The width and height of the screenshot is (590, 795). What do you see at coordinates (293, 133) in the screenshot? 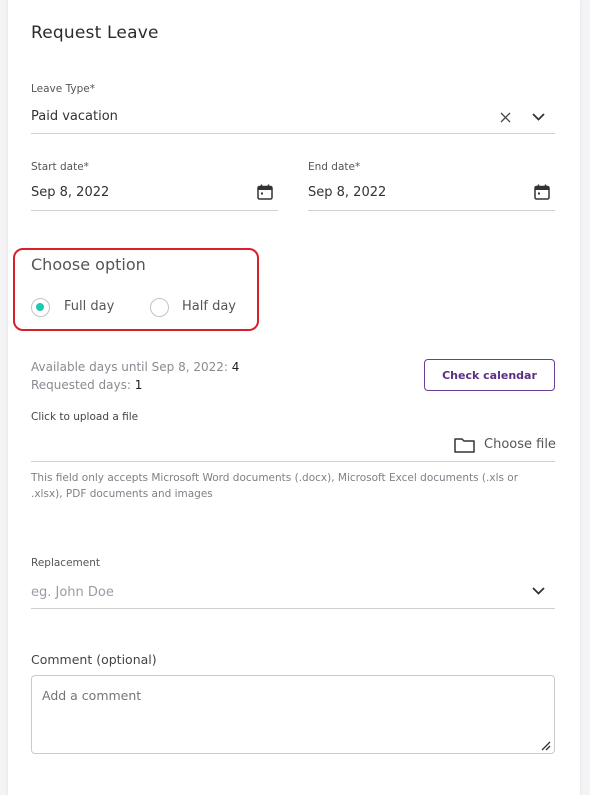
I see `leave-type-underline` at bounding box center [293, 133].